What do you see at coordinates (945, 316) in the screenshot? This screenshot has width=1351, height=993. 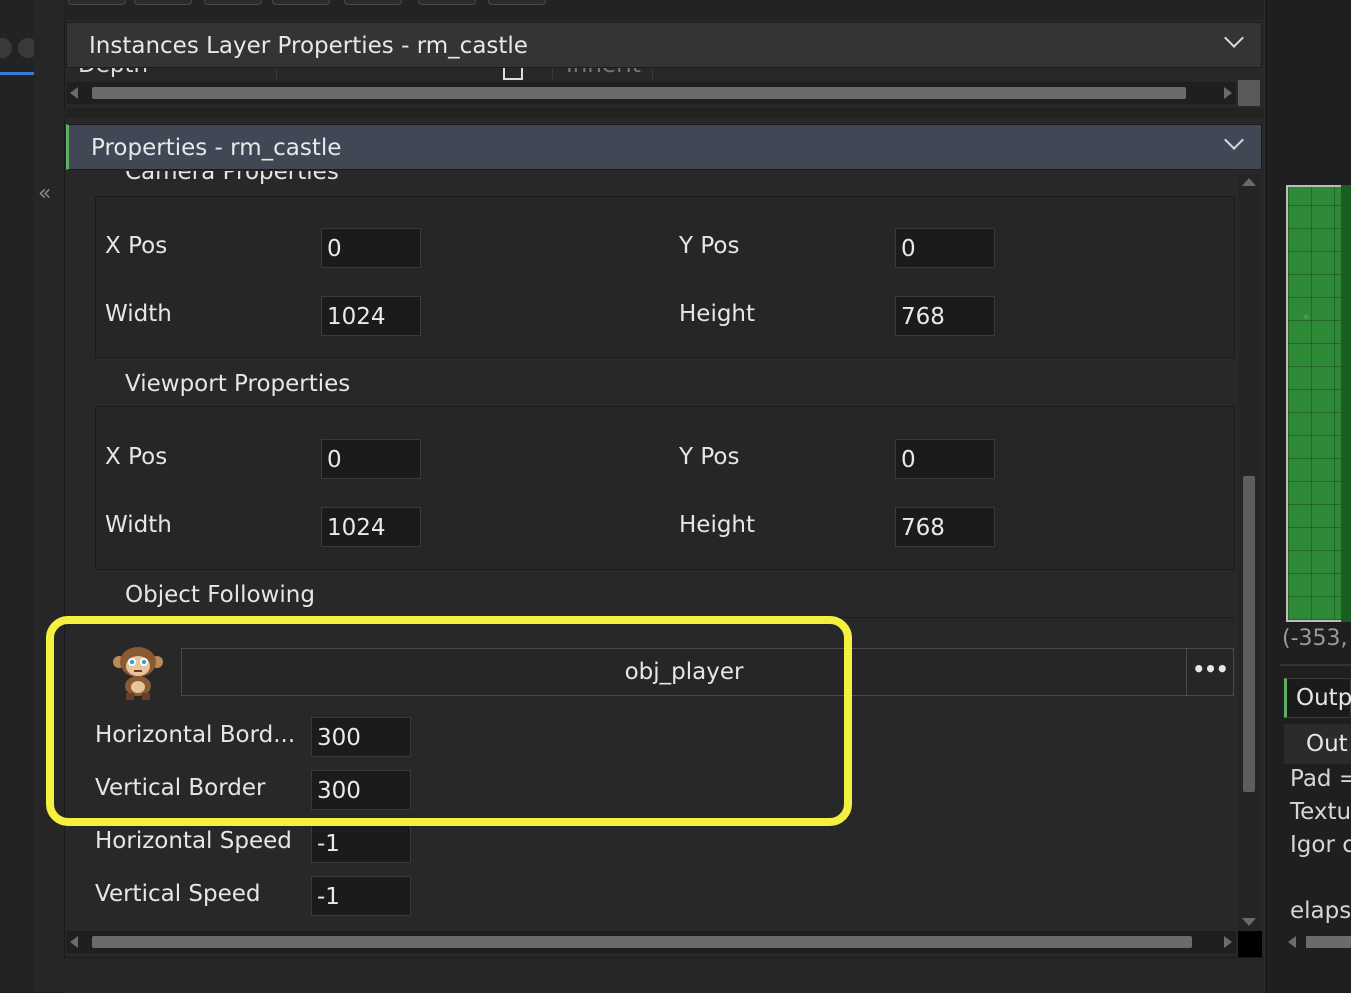 I see `camera-height-input: 768` at bounding box center [945, 316].